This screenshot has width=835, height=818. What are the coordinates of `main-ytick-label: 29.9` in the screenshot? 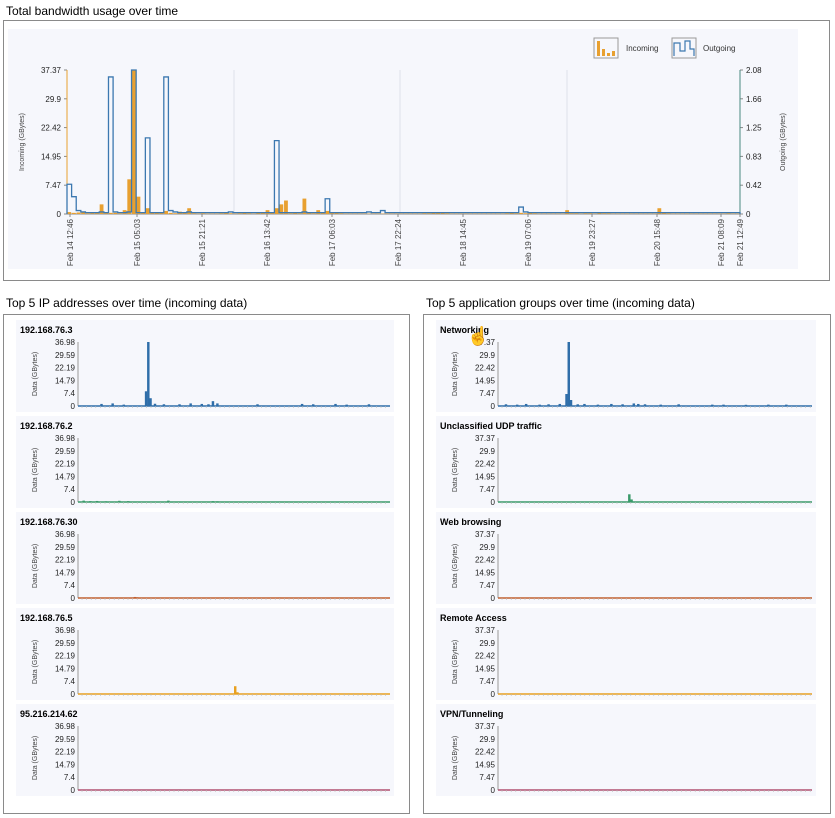 It's located at (53, 99).